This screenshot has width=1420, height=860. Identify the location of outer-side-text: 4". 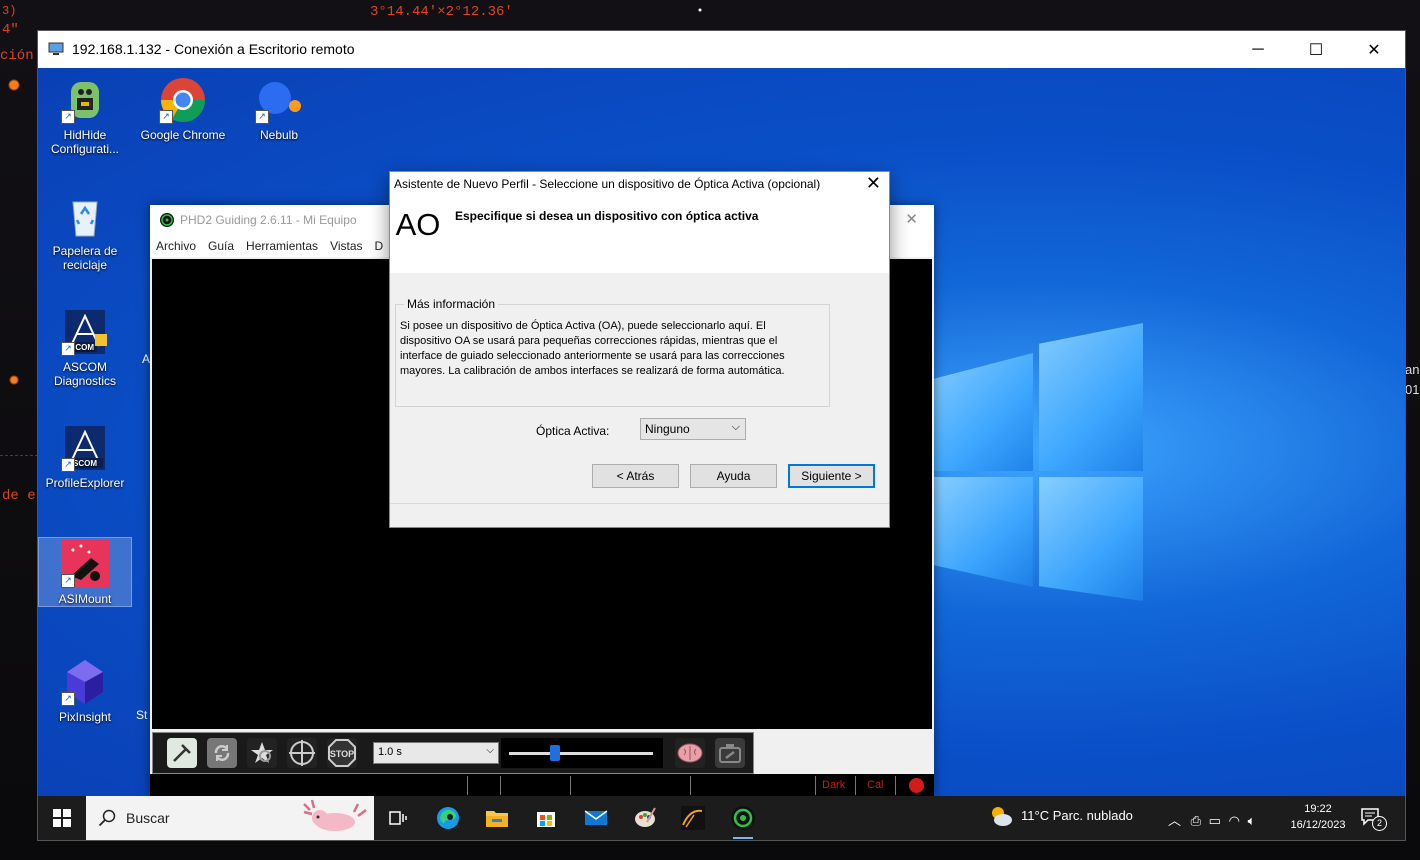
(10, 30).